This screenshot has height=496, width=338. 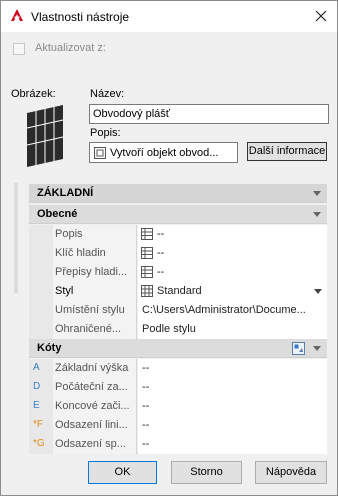 I want to click on autocad-logo-icon, so click(x=17, y=15).